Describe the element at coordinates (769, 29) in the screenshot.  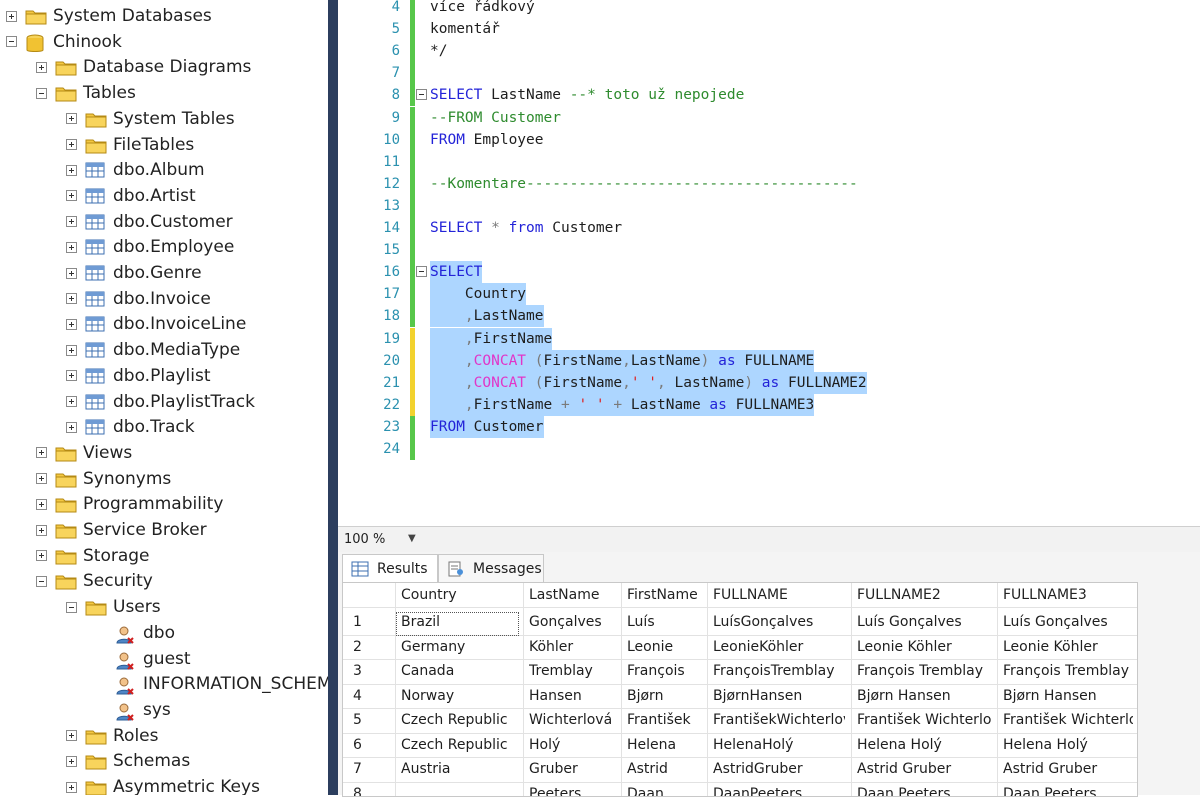
I see `code-line: 5komentář` at that location.